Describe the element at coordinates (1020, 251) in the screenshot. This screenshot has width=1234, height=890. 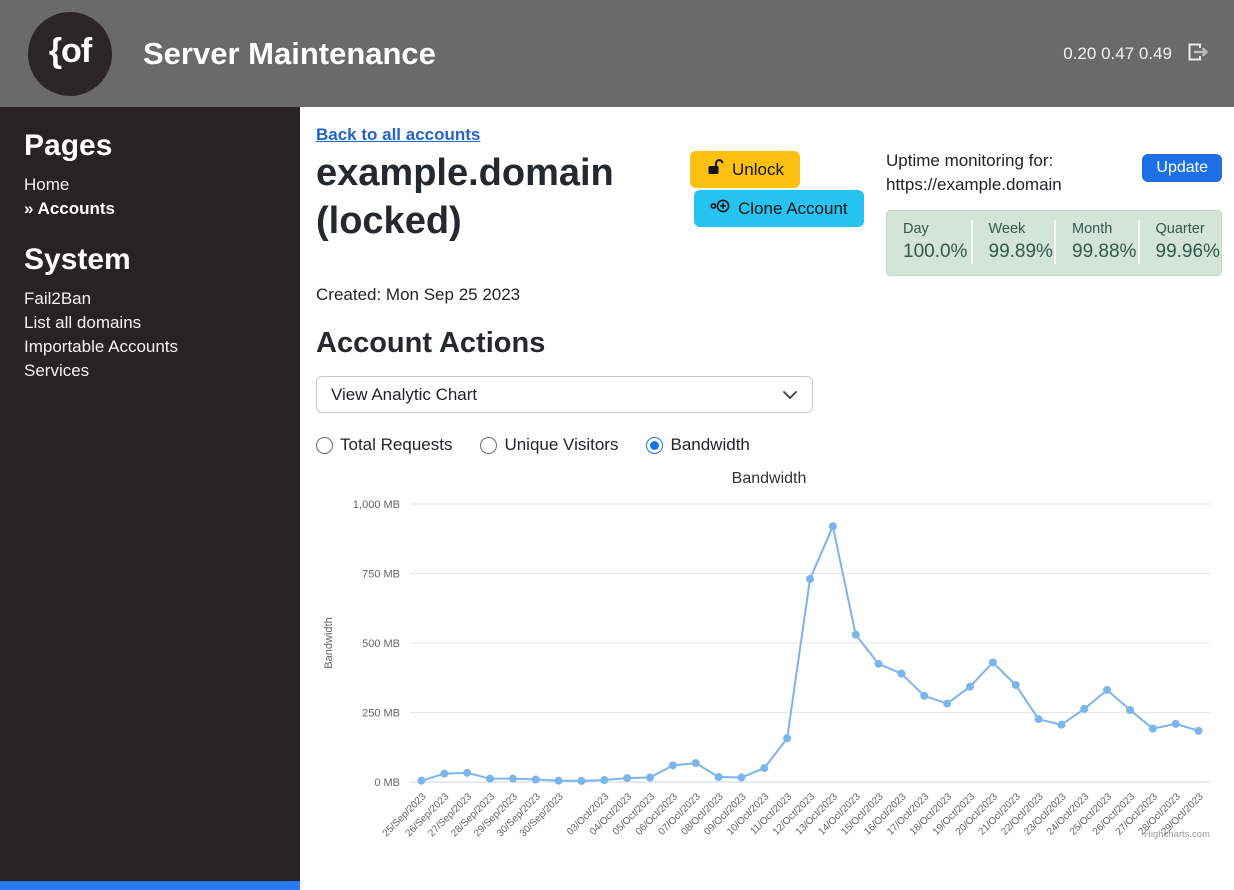
I see `uptime-stat-value: 99.89%` at that location.